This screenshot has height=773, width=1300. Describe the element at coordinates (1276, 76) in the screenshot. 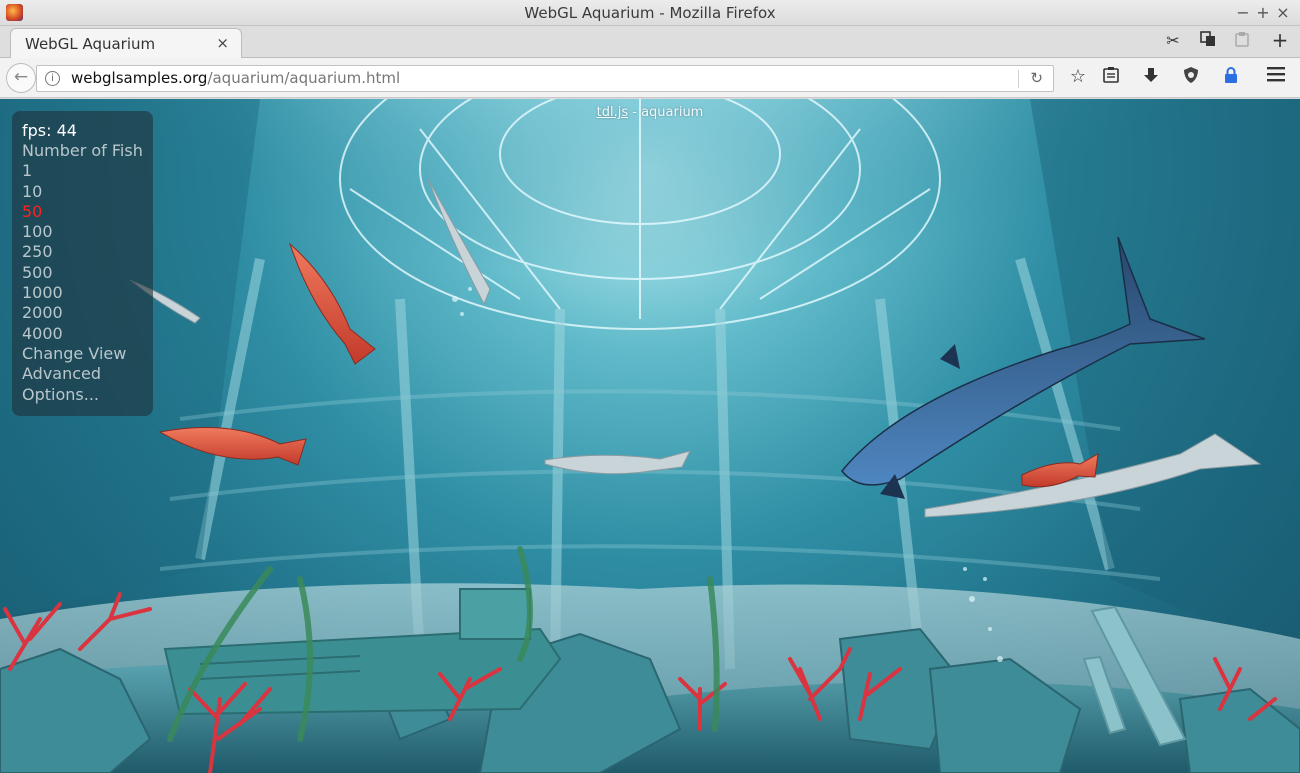

I see `hamburger-menu-icon` at that location.